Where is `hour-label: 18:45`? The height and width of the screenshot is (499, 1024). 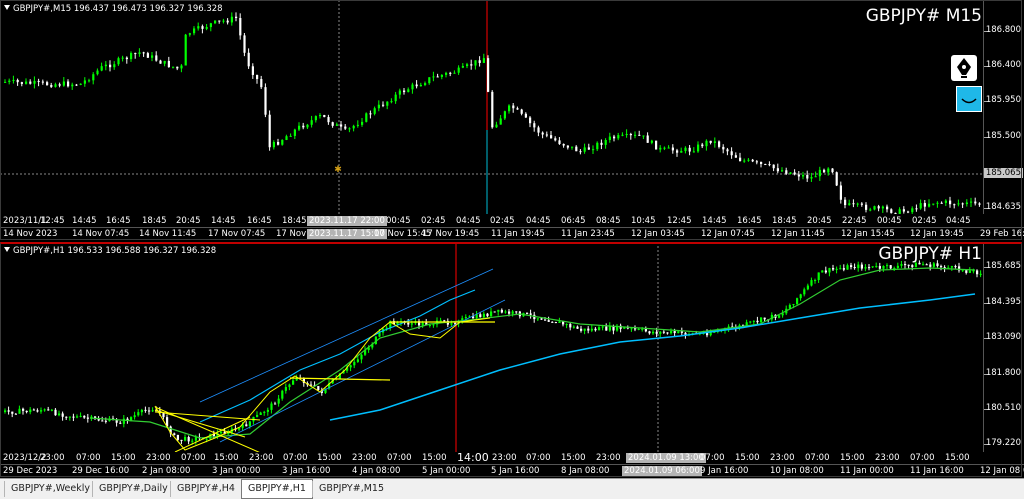 hour-label: 18:45 is located at coordinates (294, 221).